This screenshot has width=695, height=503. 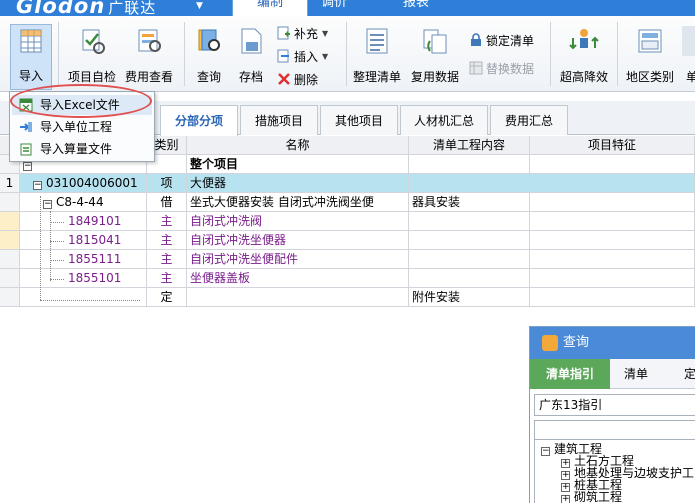 What do you see at coordinates (167, 297) in the screenshot?
I see `table-row-type: 定` at bounding box center [167, 297].